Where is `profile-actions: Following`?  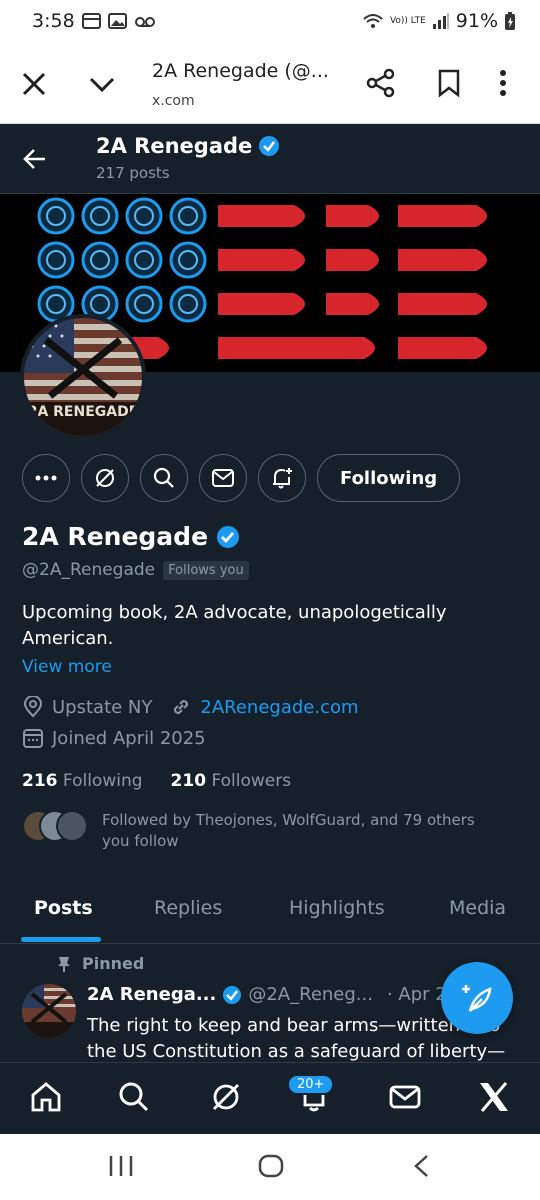 profile-actions: Following is located at coordinates (241, 478).